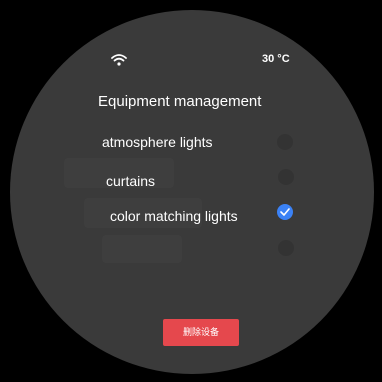 The height and width of the screenshot is (382, 382). I want to click on temperature-readout: 30 °C, so click(276, 59).